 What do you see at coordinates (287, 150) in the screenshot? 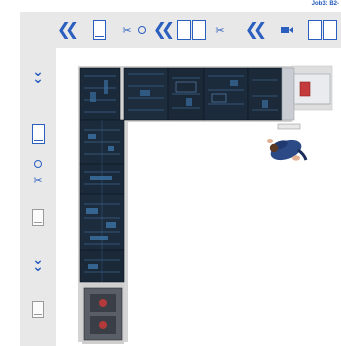
I see `operator-figure` at bounding box center [287, 150].